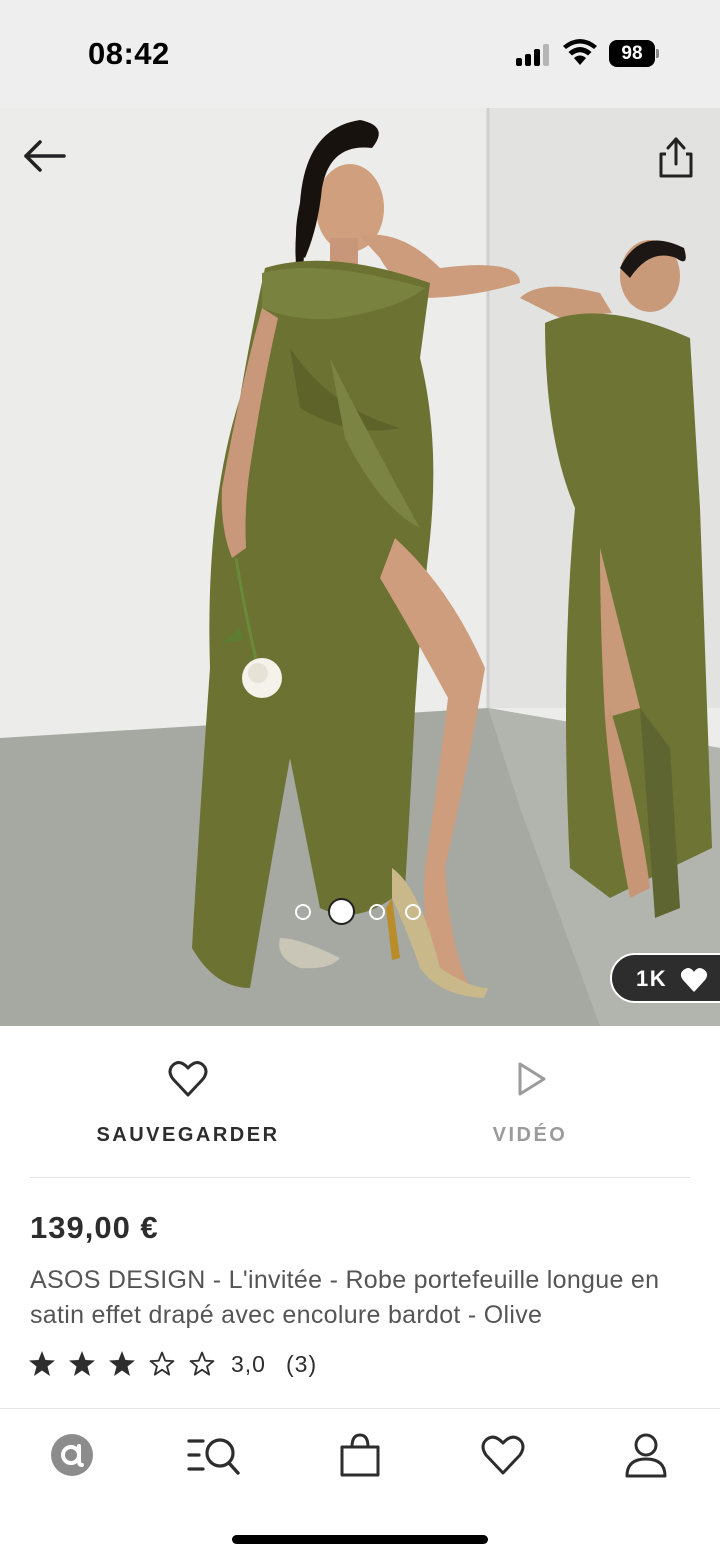  I want to click on product-rating: 3,0 (3), so click(228, 1364).